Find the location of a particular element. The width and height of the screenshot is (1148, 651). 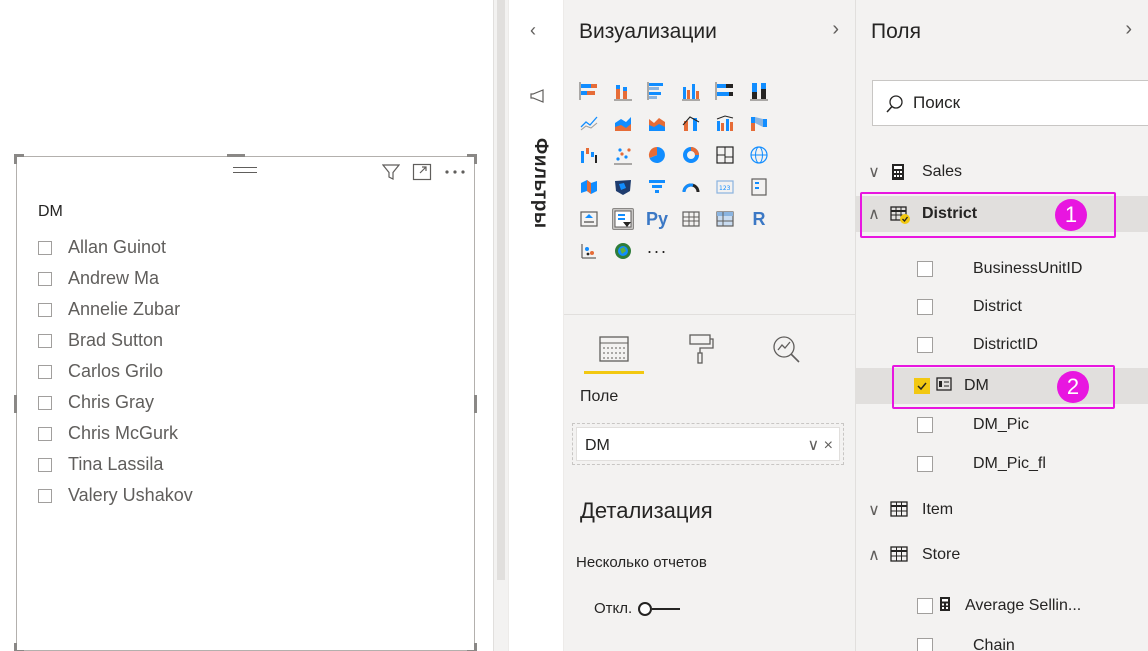

line-and-clustered-column-chart-icon is located at coordinates (725, 123).